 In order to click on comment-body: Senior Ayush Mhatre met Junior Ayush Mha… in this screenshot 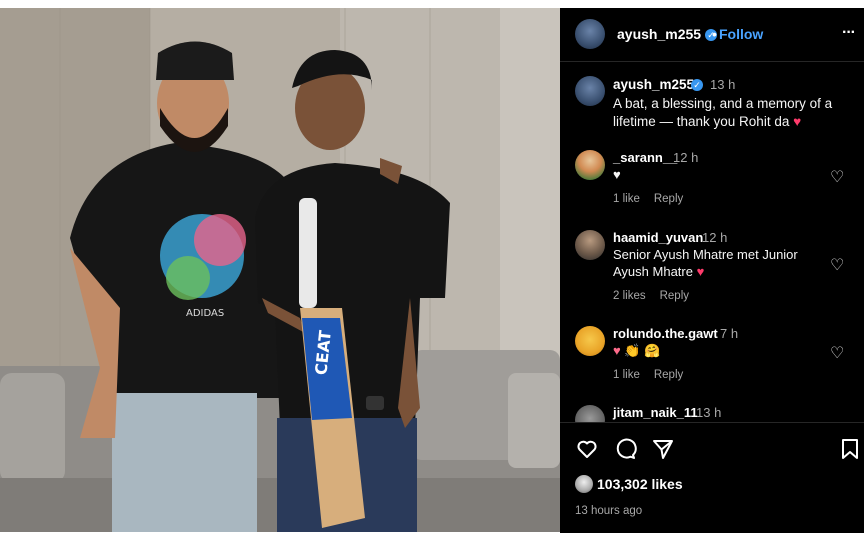, I will do `click(705, 263)`.